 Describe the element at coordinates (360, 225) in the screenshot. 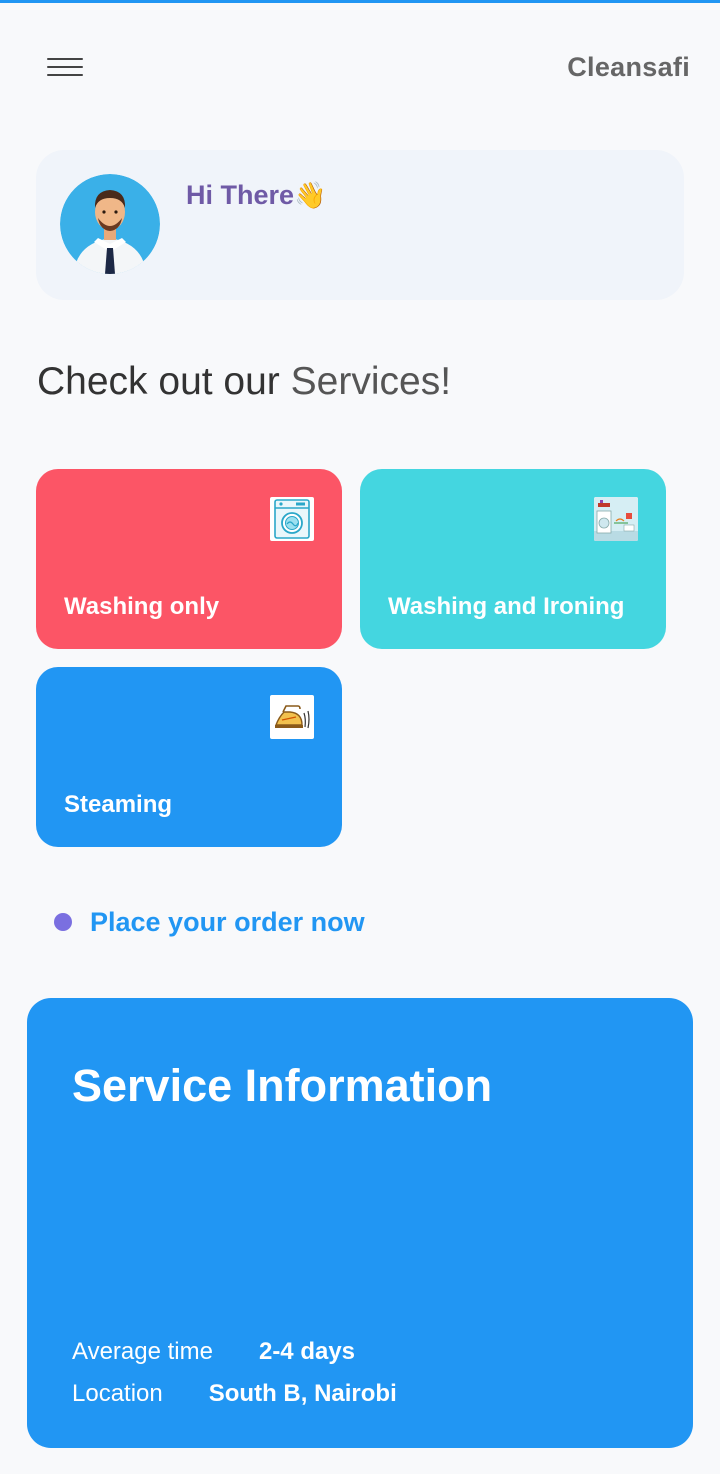

I see `greeting-card: Hi There👋` at that location.